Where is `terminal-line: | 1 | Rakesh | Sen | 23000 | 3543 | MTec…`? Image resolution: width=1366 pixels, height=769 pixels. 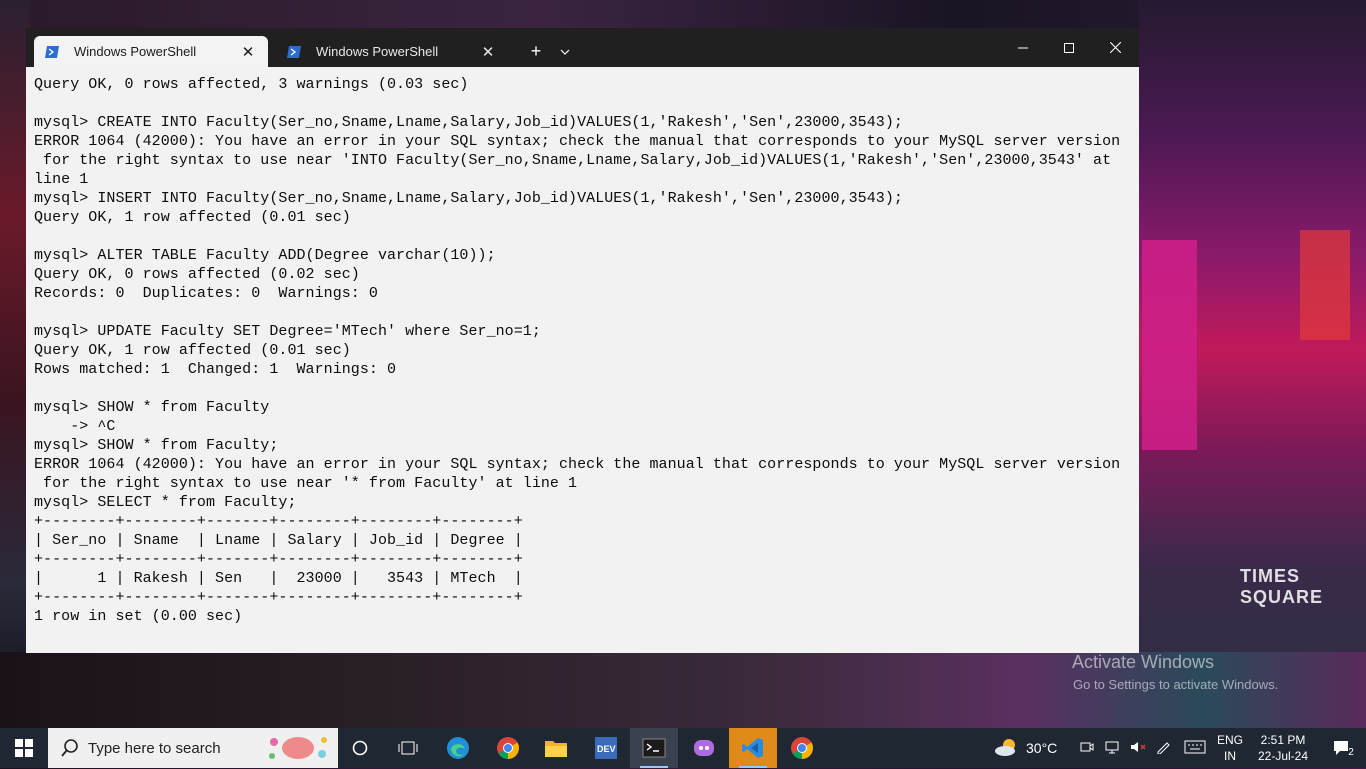
terminal-line: | 1 | Rakesh | Sen | 23000 | 3543 | MTec… is located at coordinates (278, 578).